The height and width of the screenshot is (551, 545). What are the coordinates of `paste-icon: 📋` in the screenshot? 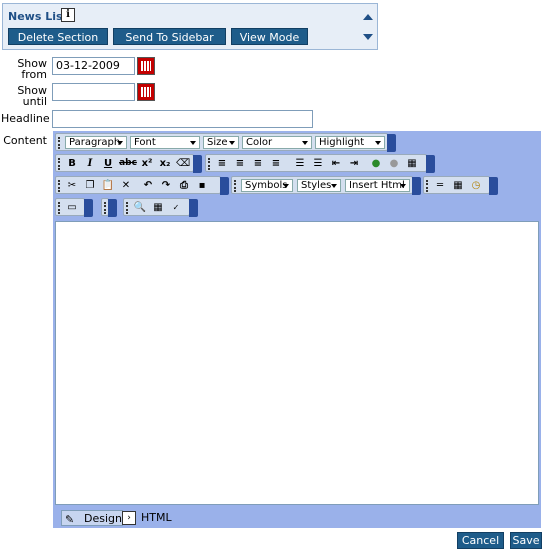 It's located at (108, 185).